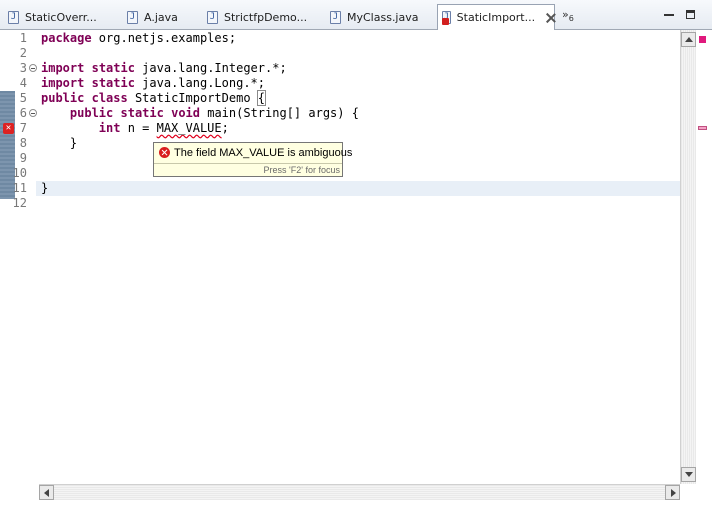  What do you see at coordinates (690, 14) in the screenshot?
I see `maximize-icon` at bounding box center [690, 14].